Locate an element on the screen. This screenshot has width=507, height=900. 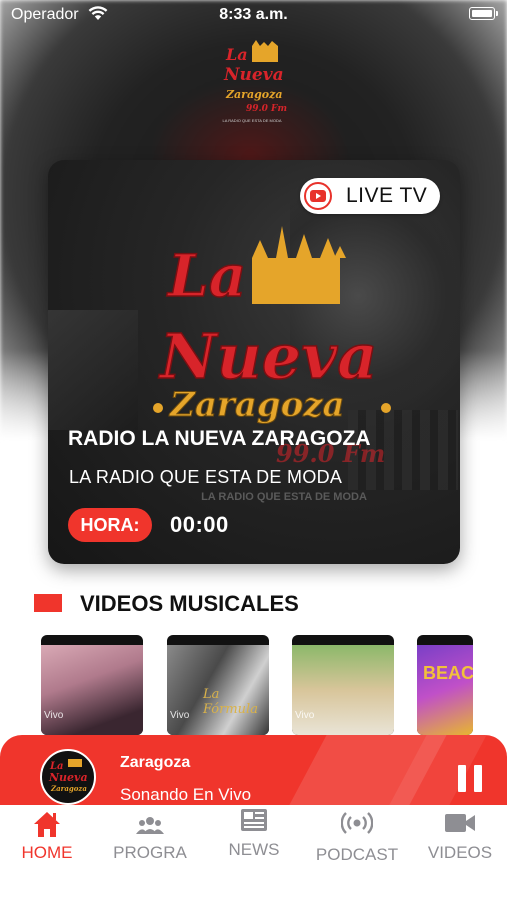
tab-label: PROGRA is located at coordinates (150, 852).